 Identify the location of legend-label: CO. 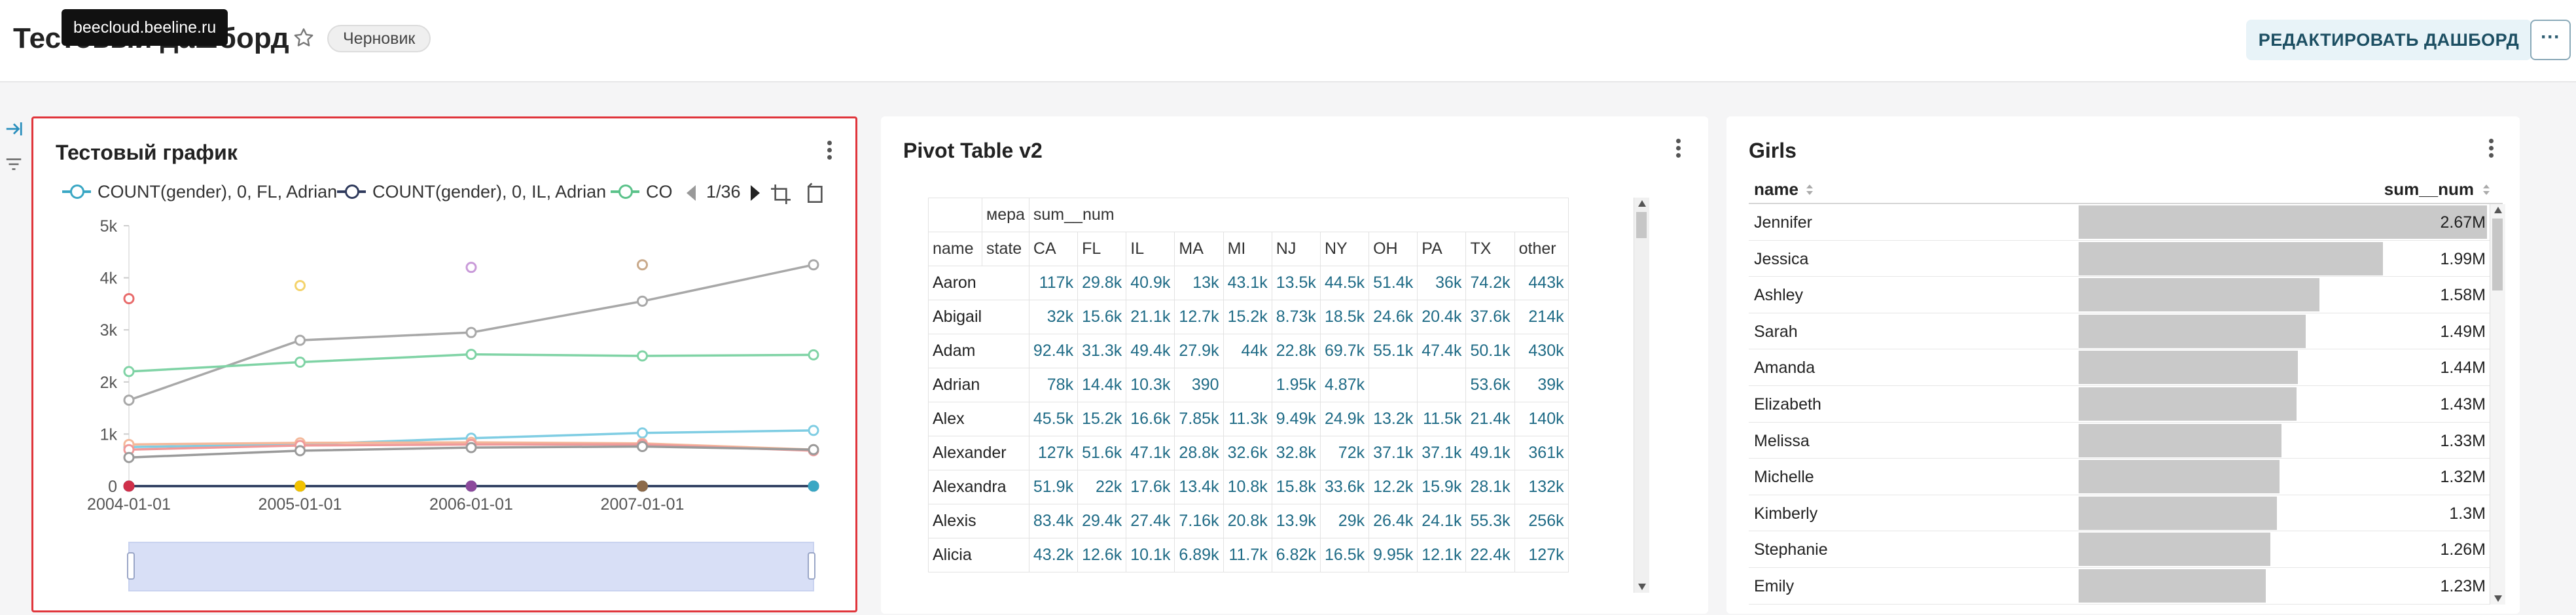
(659, 192).